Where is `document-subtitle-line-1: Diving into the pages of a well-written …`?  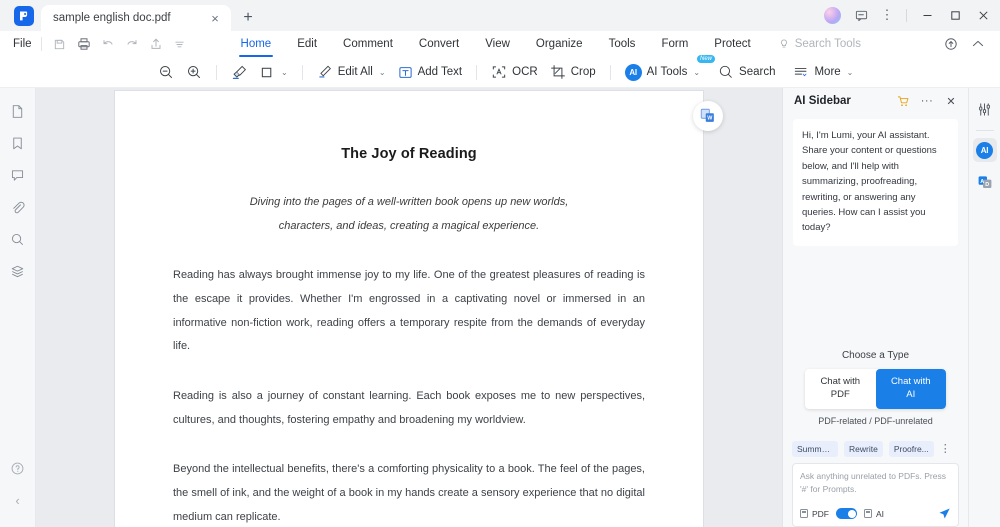 document-subtitle-line-1: Diving into the pages of a well-written … is located at coordinates (409, 202).